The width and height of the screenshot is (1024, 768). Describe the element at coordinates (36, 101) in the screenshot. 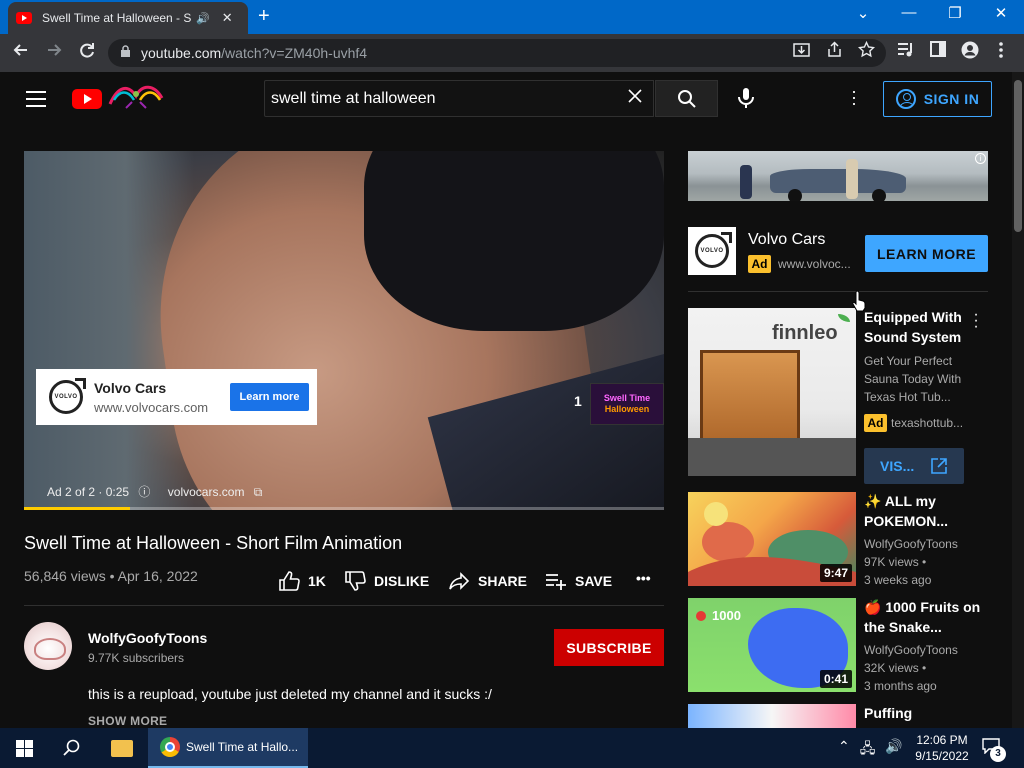

I see `hamburger-menu-icon` at that location.